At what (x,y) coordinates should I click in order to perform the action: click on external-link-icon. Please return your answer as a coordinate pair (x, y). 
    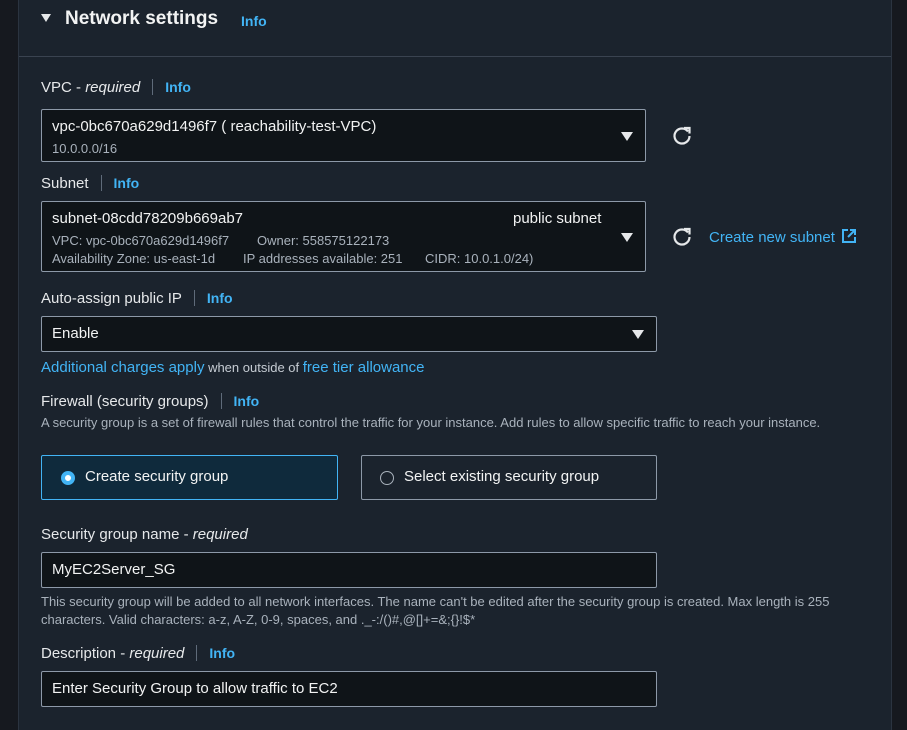
    Looking at the image, I should click on (849, 236).